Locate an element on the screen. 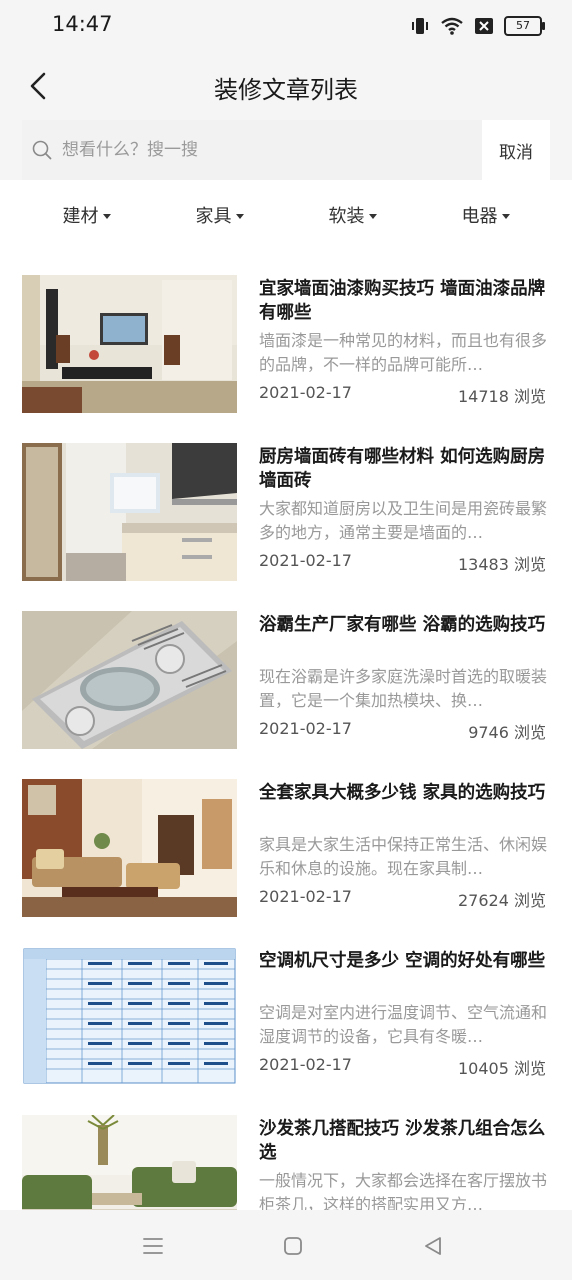  status-time: 14:47 is located at coordinates (82, 24).